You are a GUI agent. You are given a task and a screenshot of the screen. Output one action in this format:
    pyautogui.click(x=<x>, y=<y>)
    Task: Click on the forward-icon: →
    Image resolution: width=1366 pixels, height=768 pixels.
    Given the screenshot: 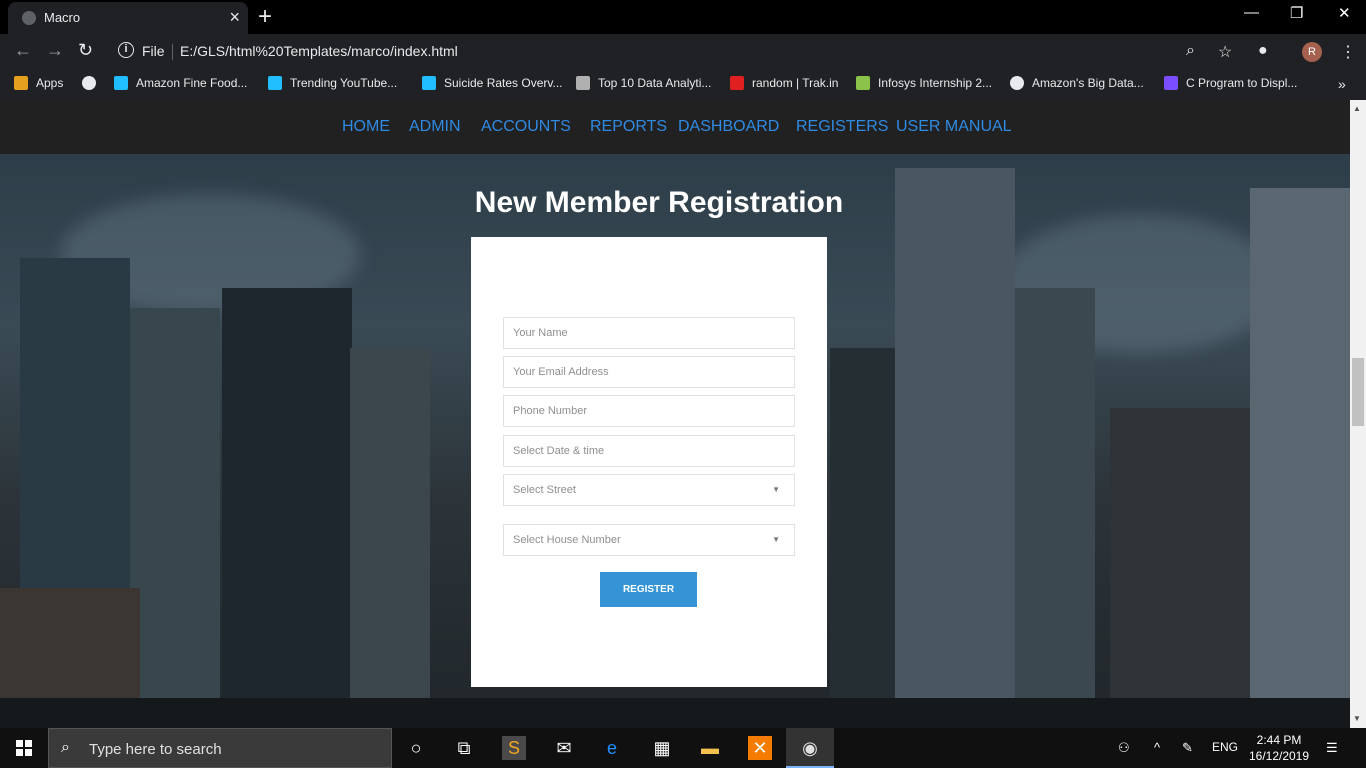 What is the action you would take?
    pyautogui.click(x=55, y=50)
    